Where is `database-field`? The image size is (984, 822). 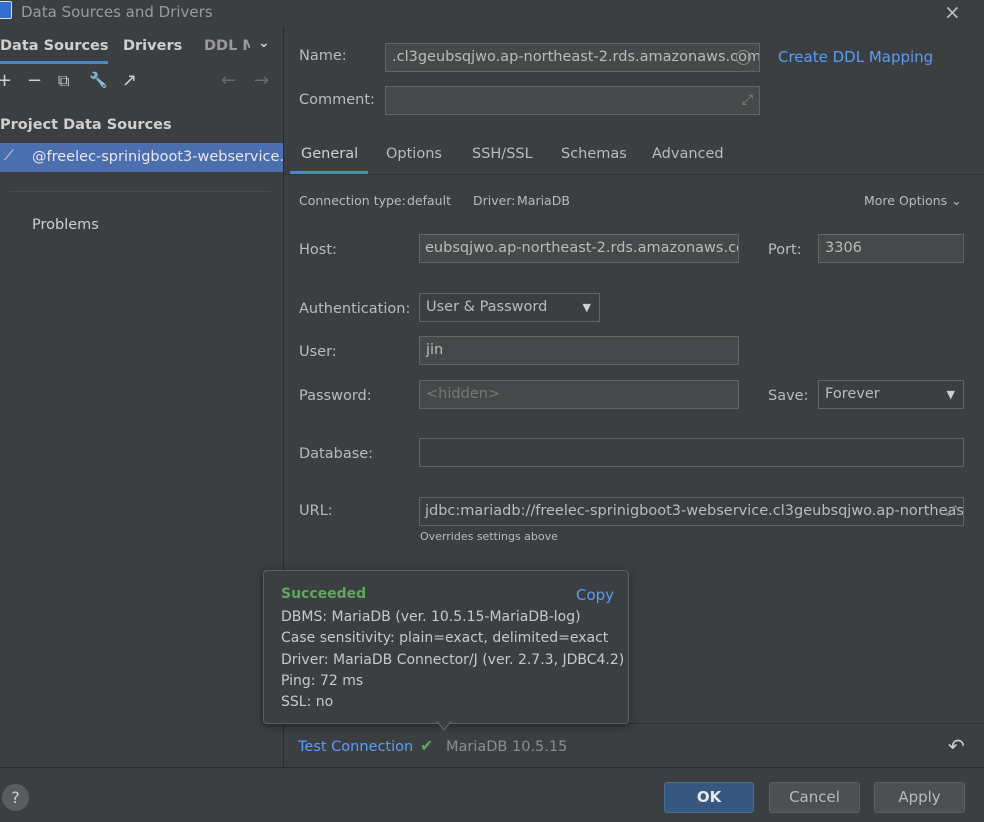
database-field is located at coordinates (691, 452).